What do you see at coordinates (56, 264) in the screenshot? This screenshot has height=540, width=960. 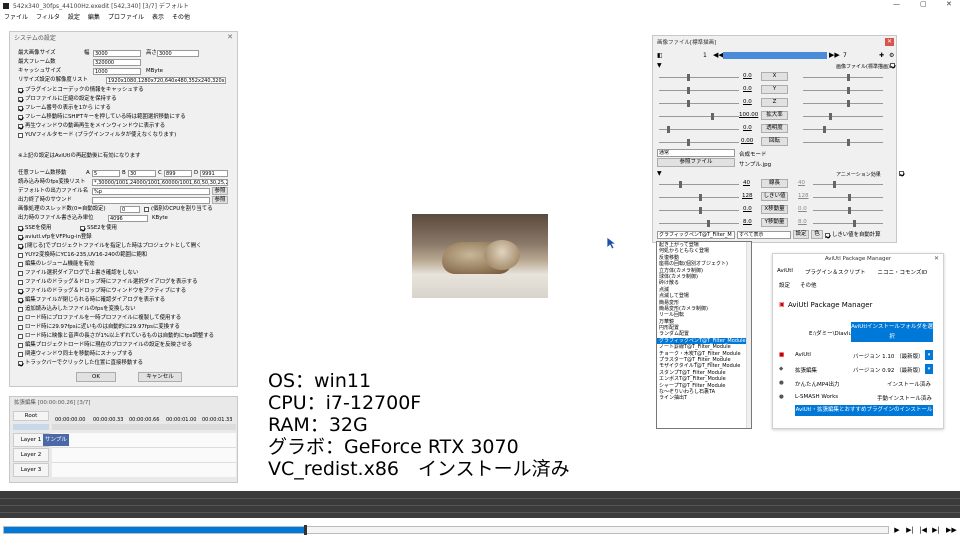 I see `check-row: 編集のレジューム機能を有効` at bounding box center [56, 264].